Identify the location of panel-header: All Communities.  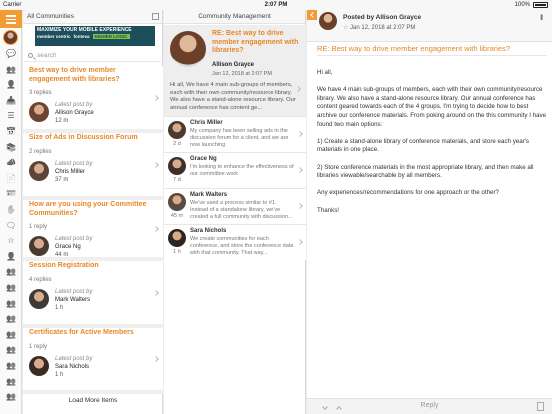
(92, 17).